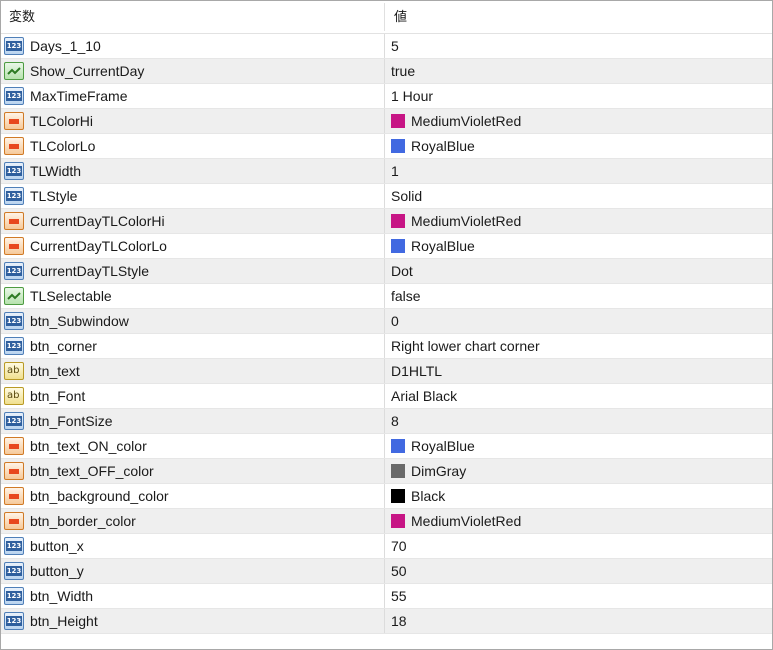  What do you see at coordinates (400, 17) in the screenshot?
I see `header-value: 値` at bounding box center [400, 17].